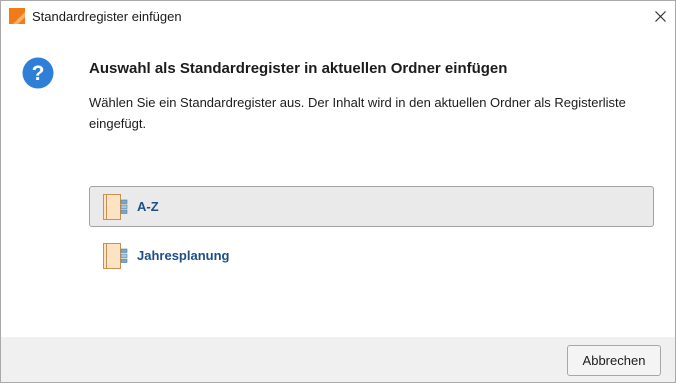 This screenshot has height=383, width=676. I want to click on title-bar: Standardregister einfügen, so click(338, 16).